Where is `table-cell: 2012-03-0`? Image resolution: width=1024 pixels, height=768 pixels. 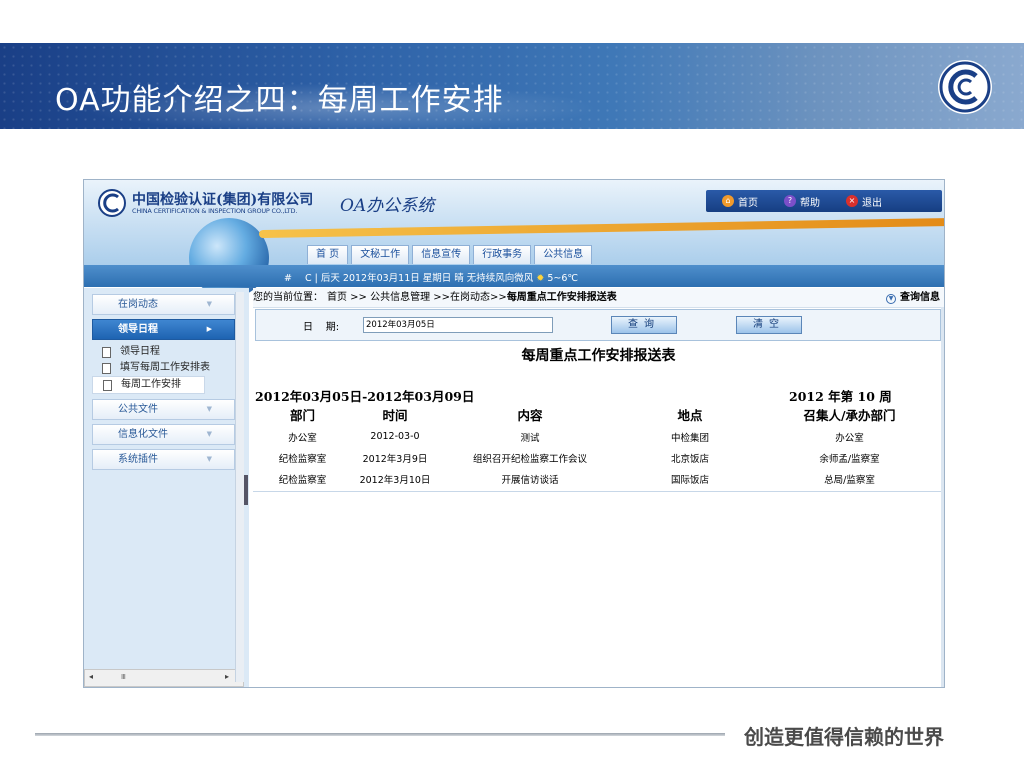
table-cell: 2012-03-0 is located at coordinates (395, 436).